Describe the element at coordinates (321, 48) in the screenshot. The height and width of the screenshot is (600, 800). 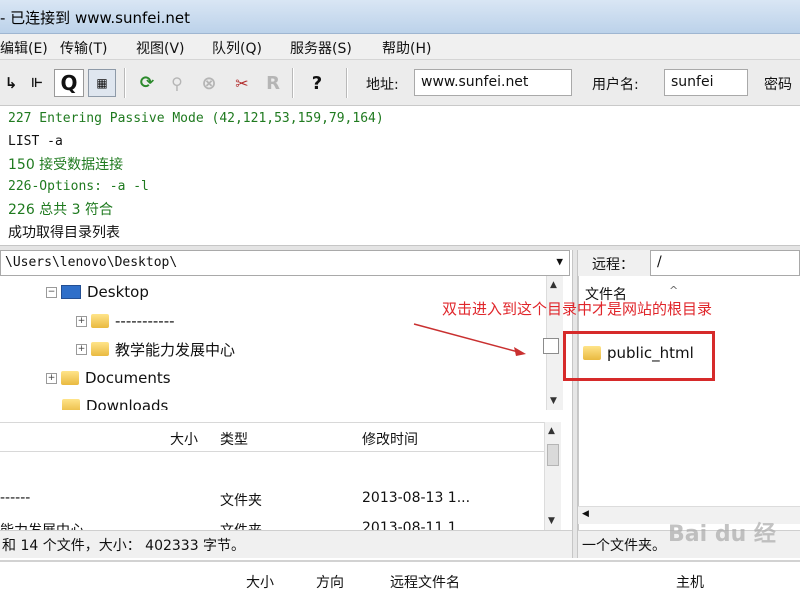
I see `menu-server: 服务器(S)` at that location.